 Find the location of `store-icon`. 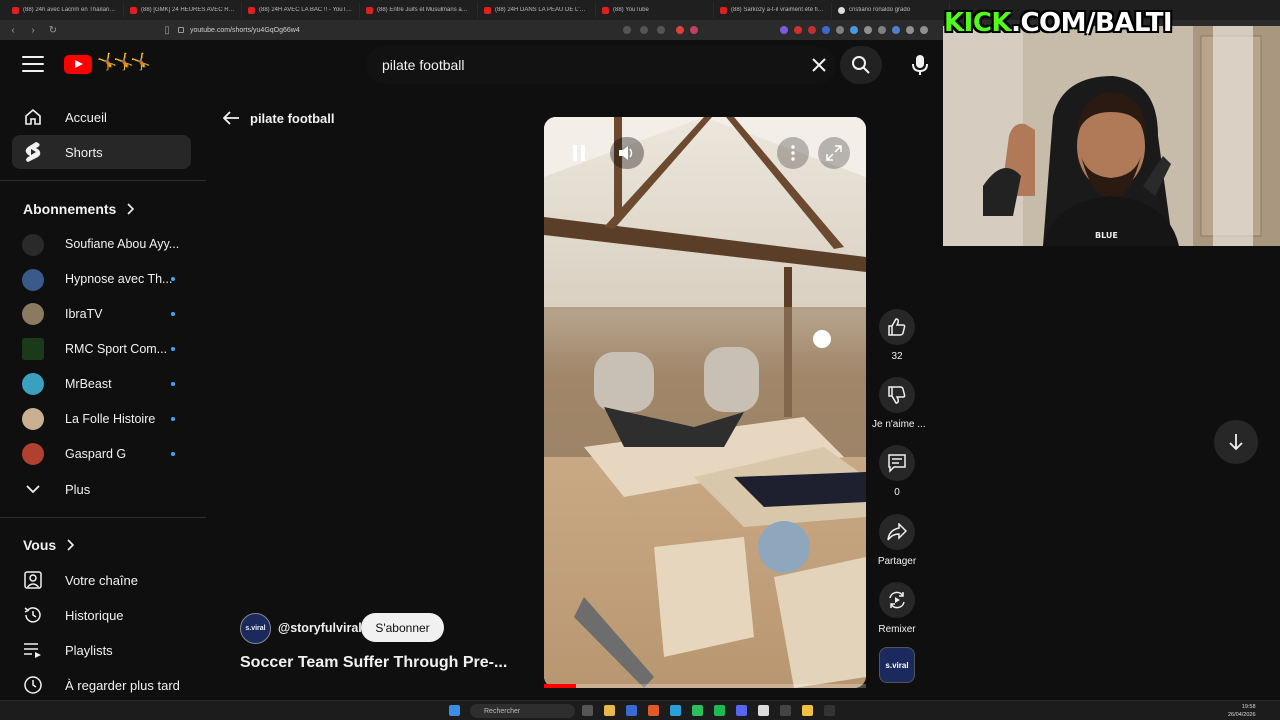

store-icon is located at coordinates (631, 710).